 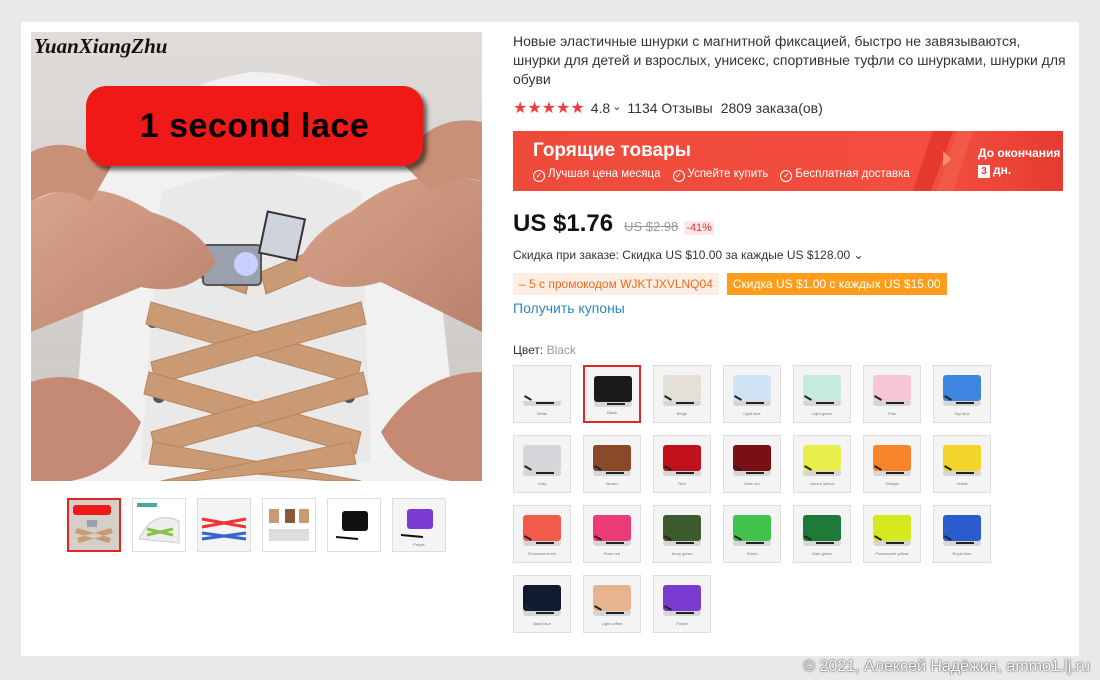 I want to click on color-label: Цвет: Black, so click(x=544, y=350).